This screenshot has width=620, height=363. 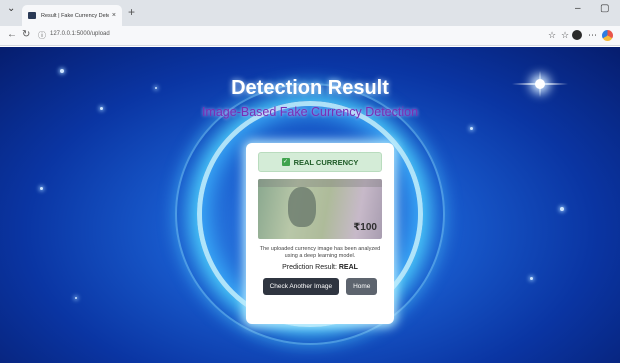 What do you see at coordinates (80, 34) in the screenshot?
I see `url-input: 127.0.0.1:5000/upload` at bounding box center [80, 34].